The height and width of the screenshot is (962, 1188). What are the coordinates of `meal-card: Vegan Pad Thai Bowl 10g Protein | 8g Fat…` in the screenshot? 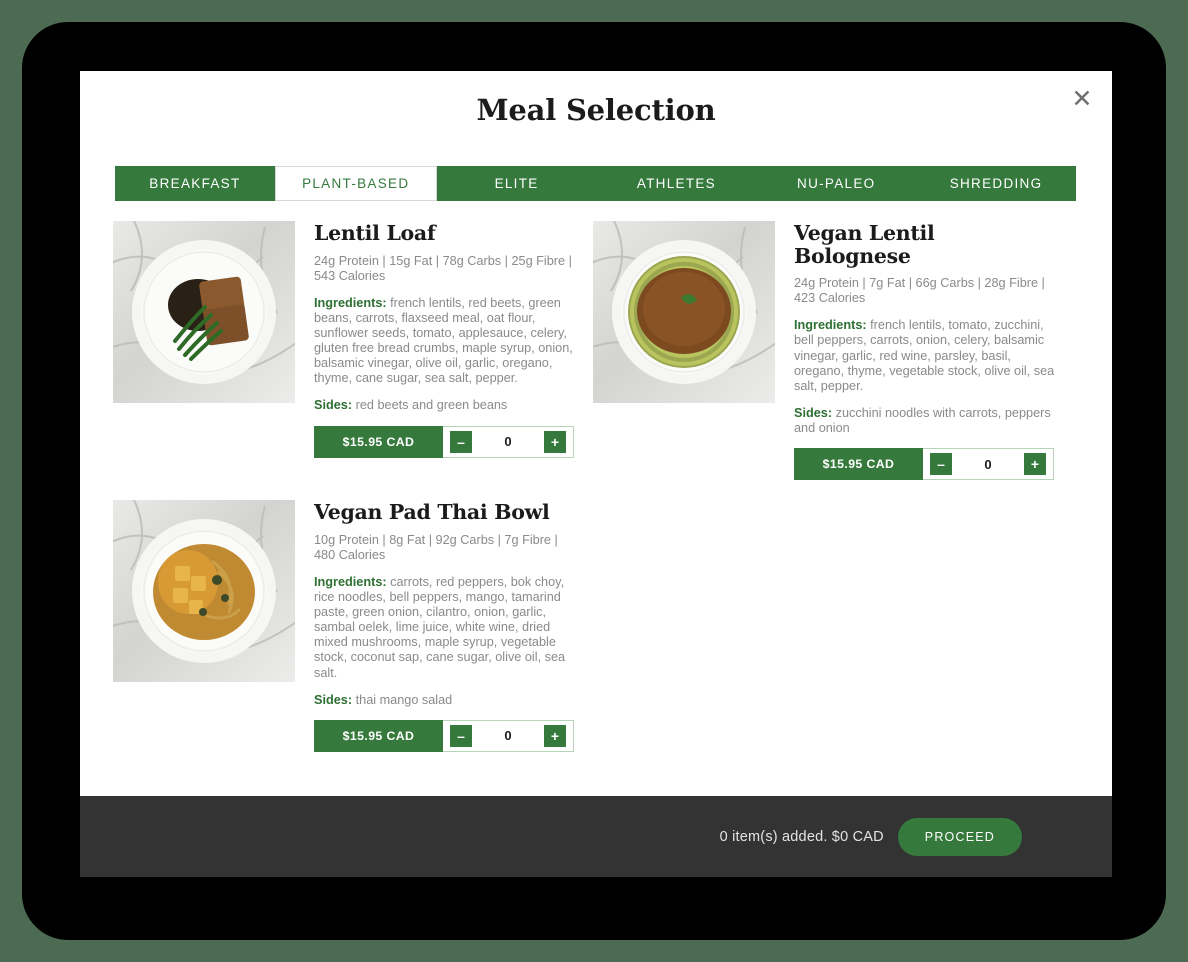 It's located at (353, 626).